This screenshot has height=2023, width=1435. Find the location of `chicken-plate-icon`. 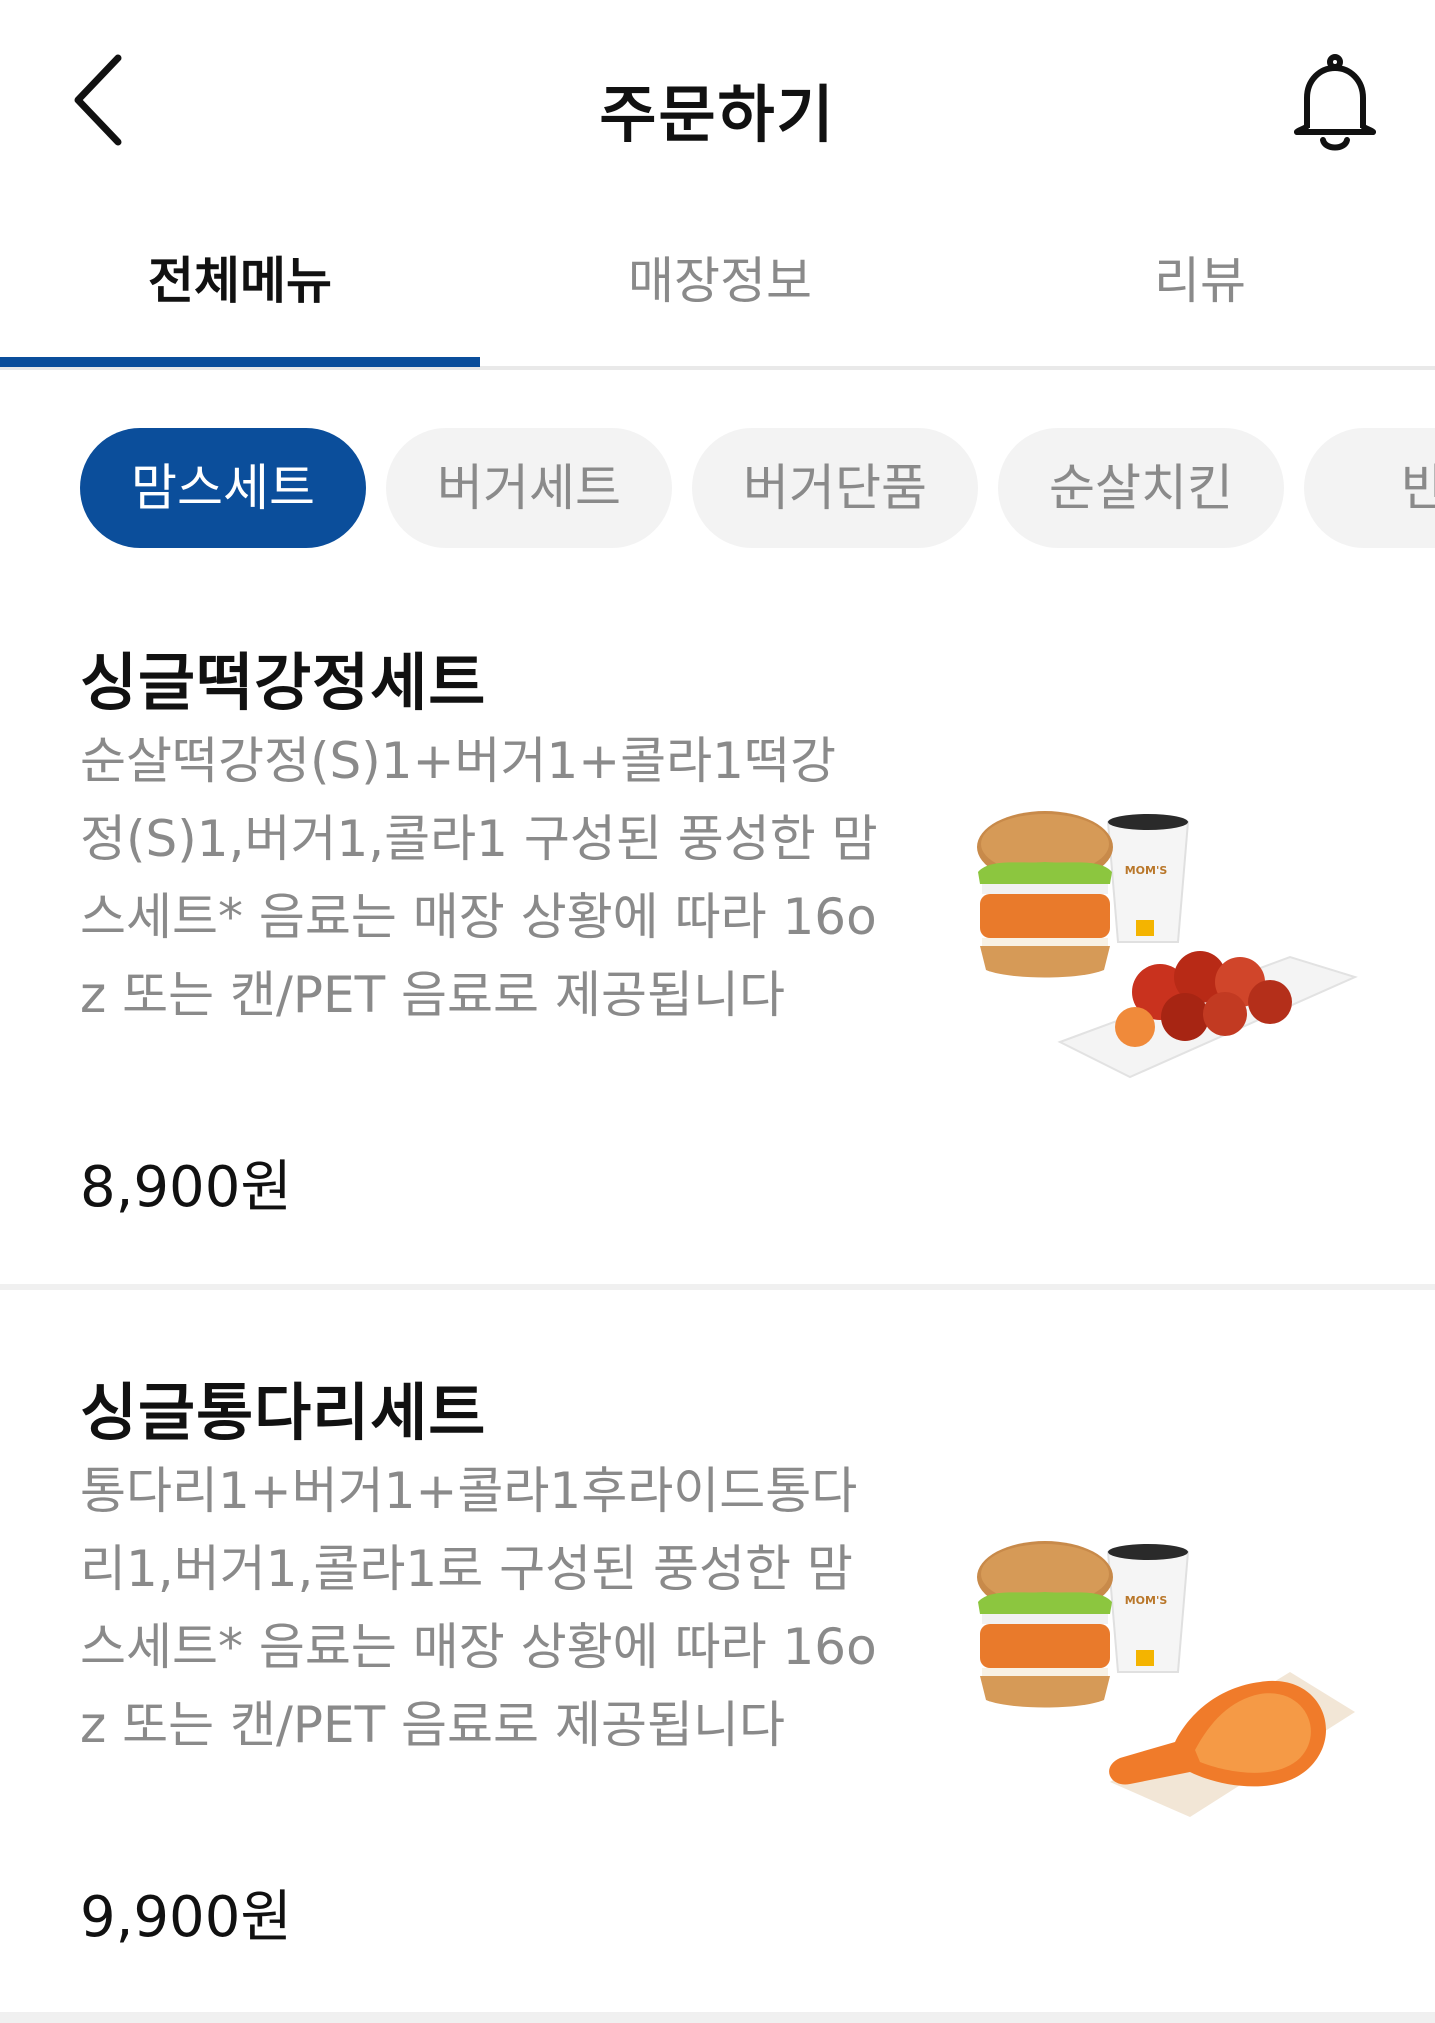

chicken-plate-icon is located at coordinates (1207, 1015).